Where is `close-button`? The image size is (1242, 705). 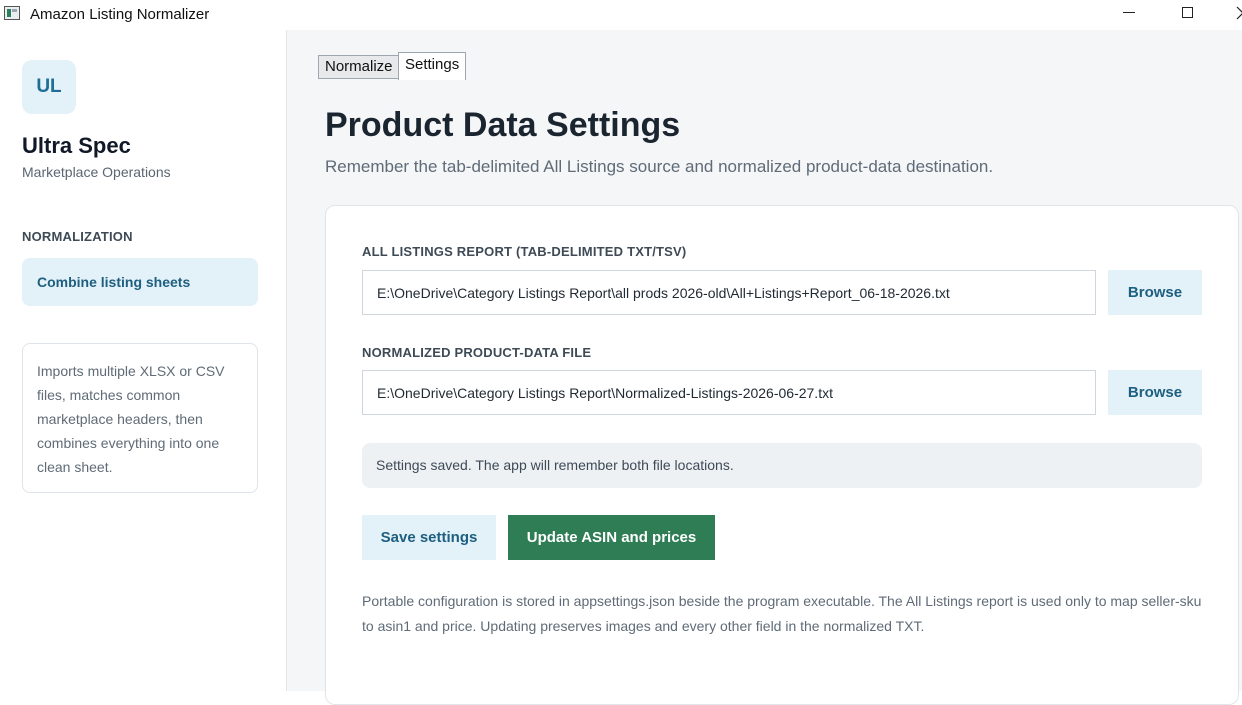 close-button is located at coordinates (1234, 15).